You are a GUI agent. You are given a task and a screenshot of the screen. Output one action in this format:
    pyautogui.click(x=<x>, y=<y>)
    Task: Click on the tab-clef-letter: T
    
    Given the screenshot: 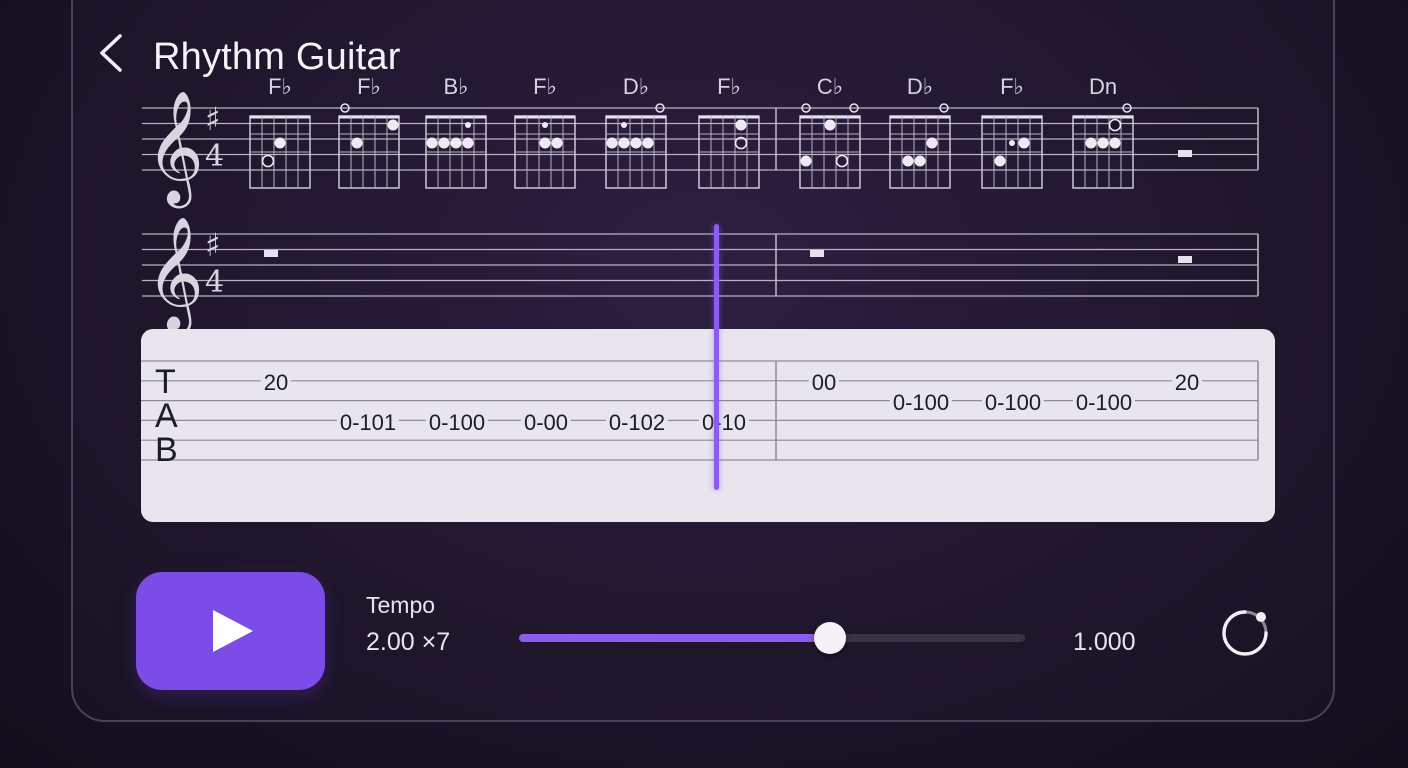 What is the action you would take?
    pyautogui.click(x=165, y=382)
    